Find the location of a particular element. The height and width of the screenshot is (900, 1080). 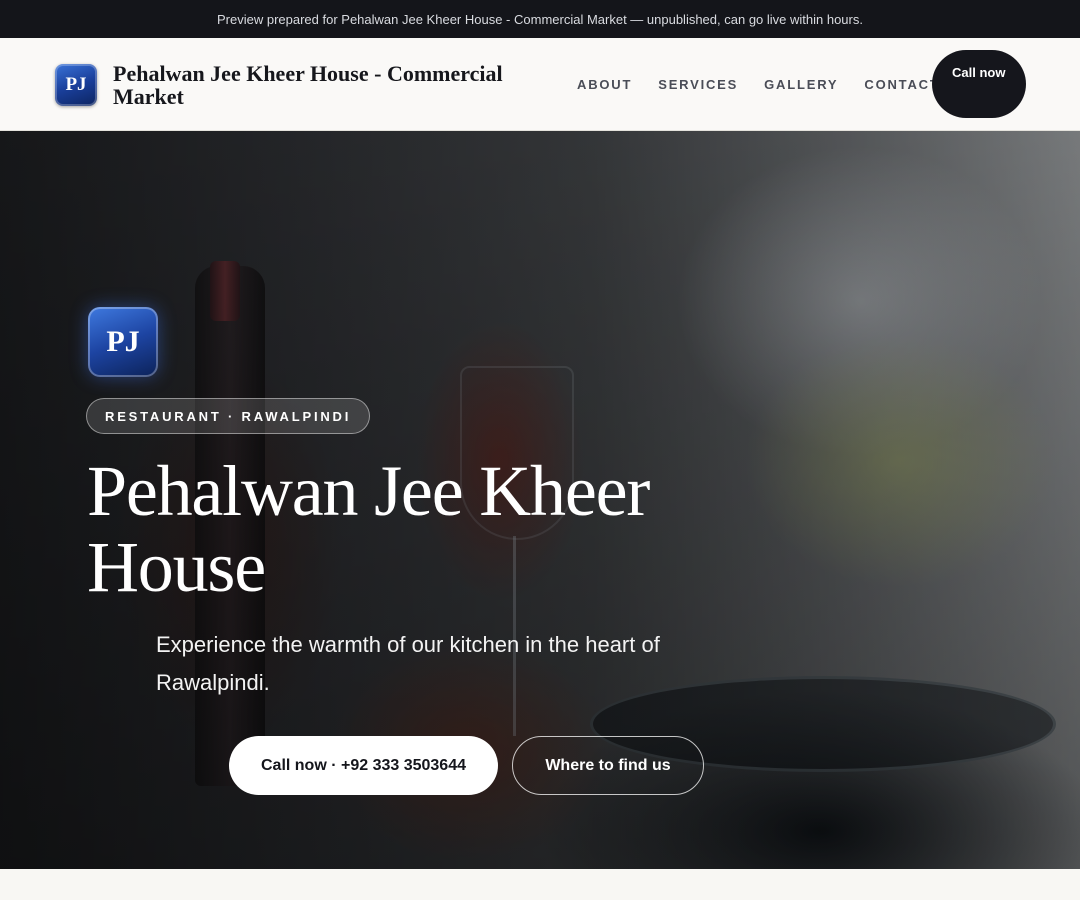

brand-logo: PJ is located at coordinates (76, 85).